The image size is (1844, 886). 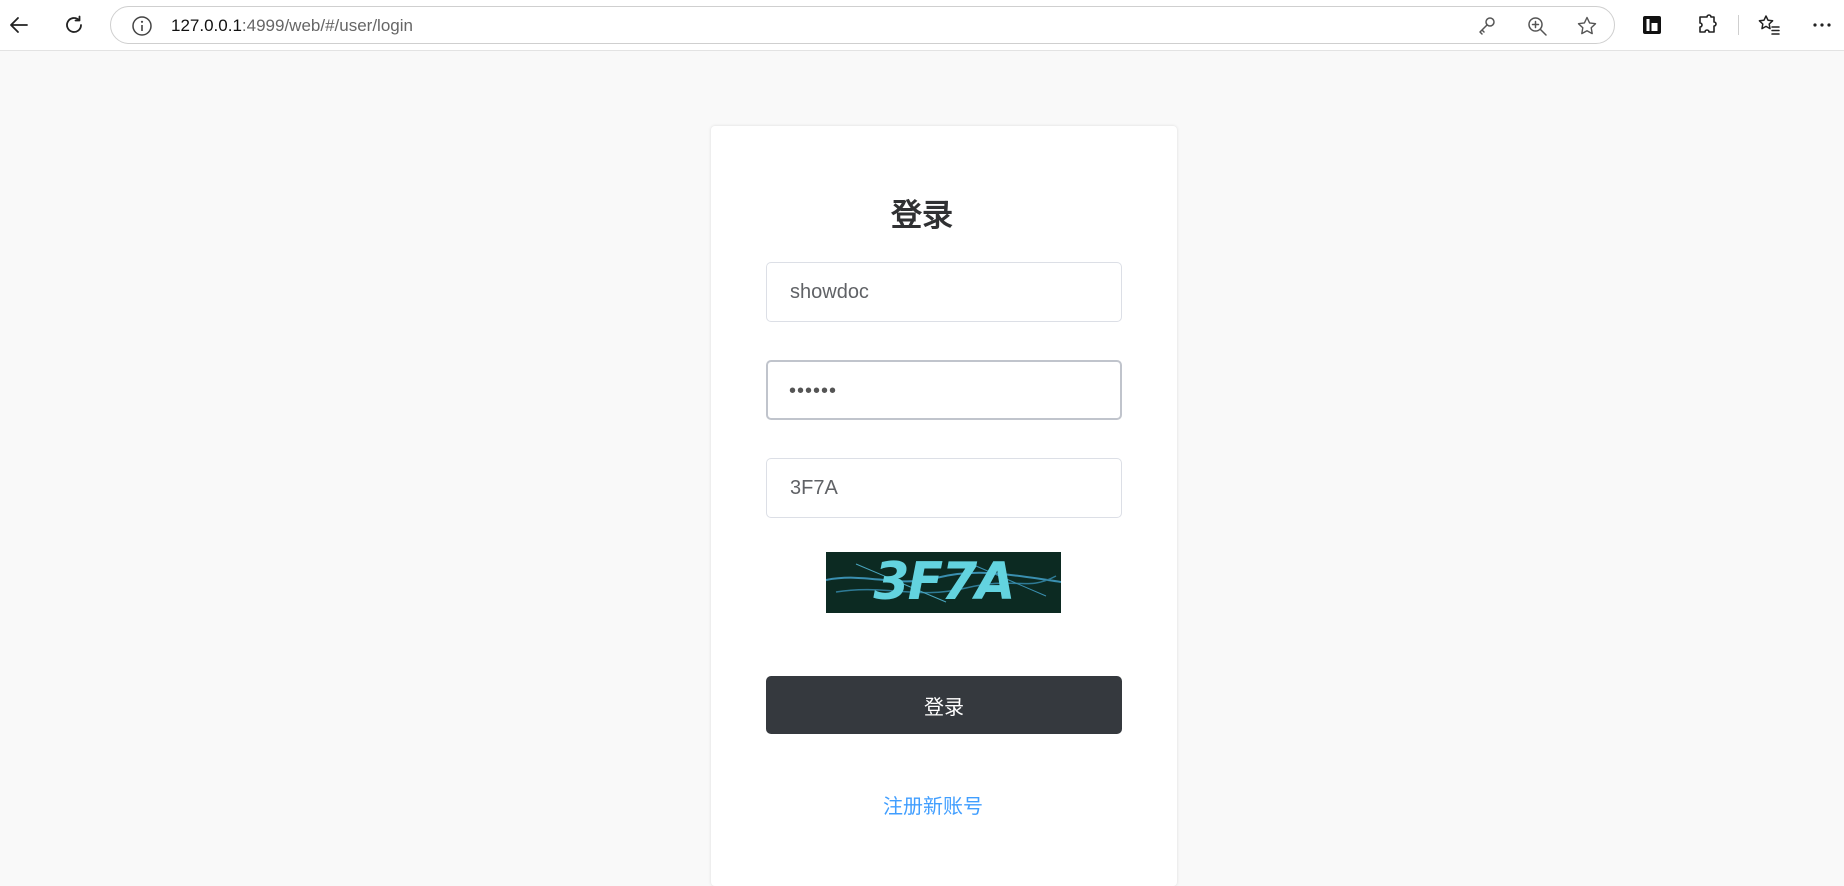 What do you see at coordinates (1738, 25) in the screenshot?
I see `toolbar-separator` at bounding box center [1738, 25].